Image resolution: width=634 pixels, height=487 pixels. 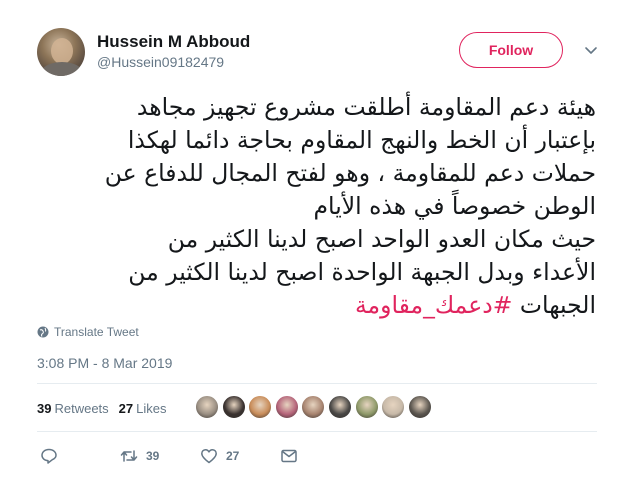 What do you see at coordinates (96, 332) in the screenshot?
I see `translate-label: Translate Tweet` at bounding box center [96, 332].